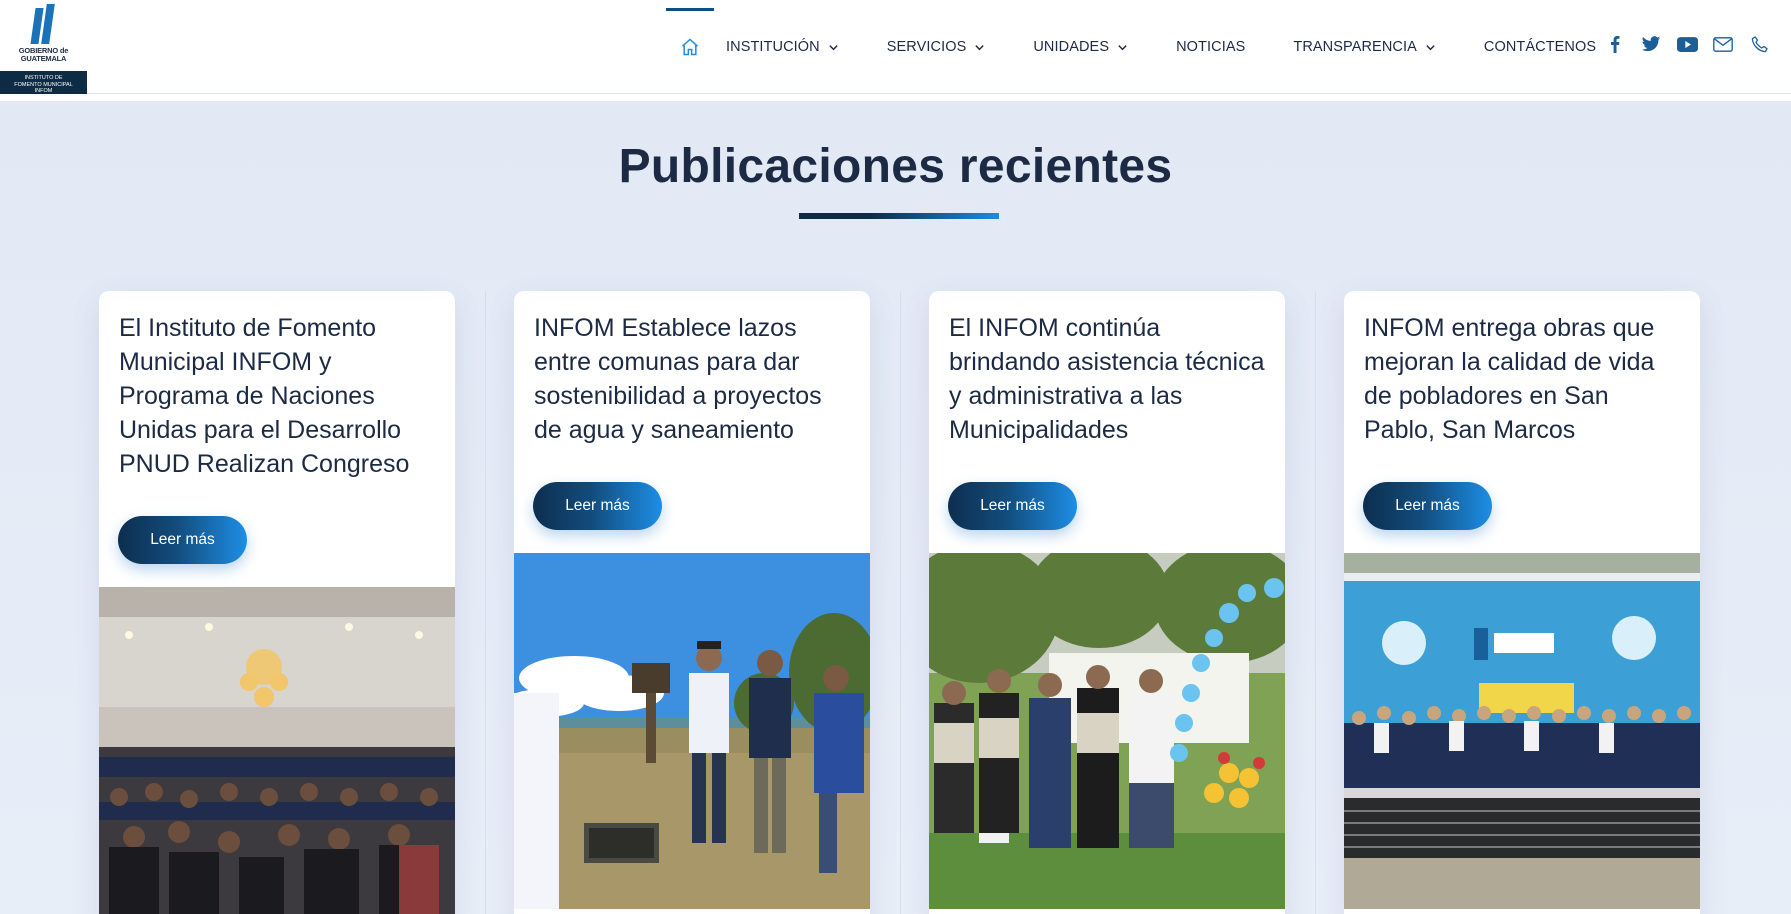 The height and width of the screenshot is (914, 1791). I want to click on nav-home-link, so click(690, 47).